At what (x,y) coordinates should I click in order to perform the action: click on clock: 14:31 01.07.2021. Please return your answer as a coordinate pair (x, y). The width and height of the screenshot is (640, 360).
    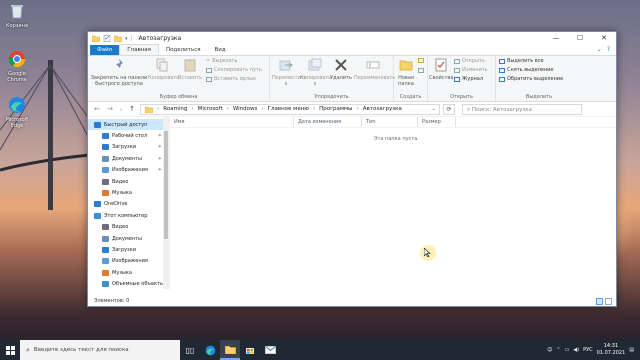
    Looking at the image, I should click on (611, 350).